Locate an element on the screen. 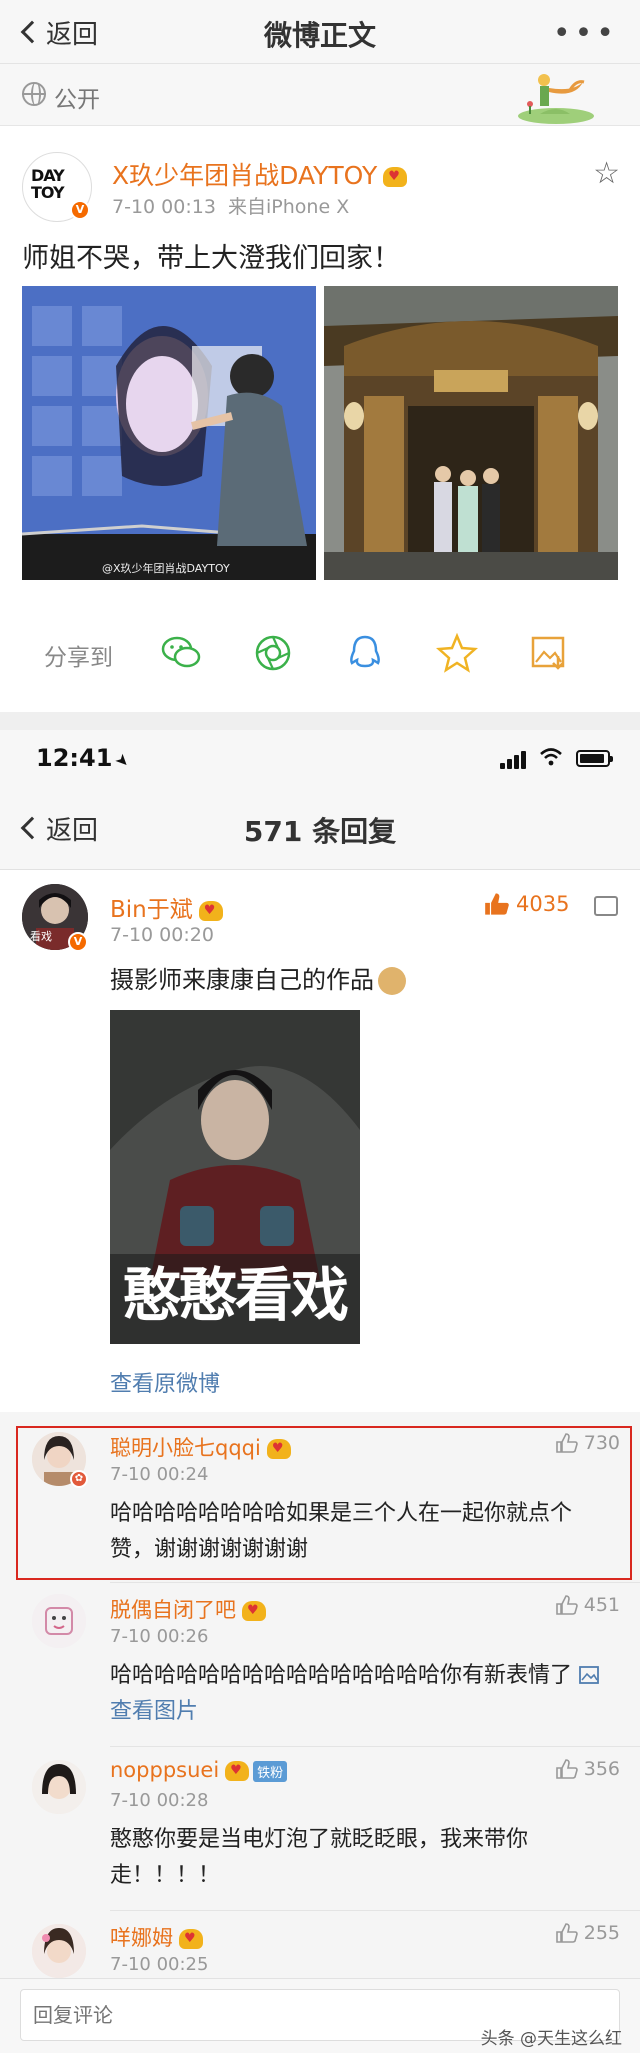  commenter-name-text: Bin于斌 is located at coordinates (151, 910).